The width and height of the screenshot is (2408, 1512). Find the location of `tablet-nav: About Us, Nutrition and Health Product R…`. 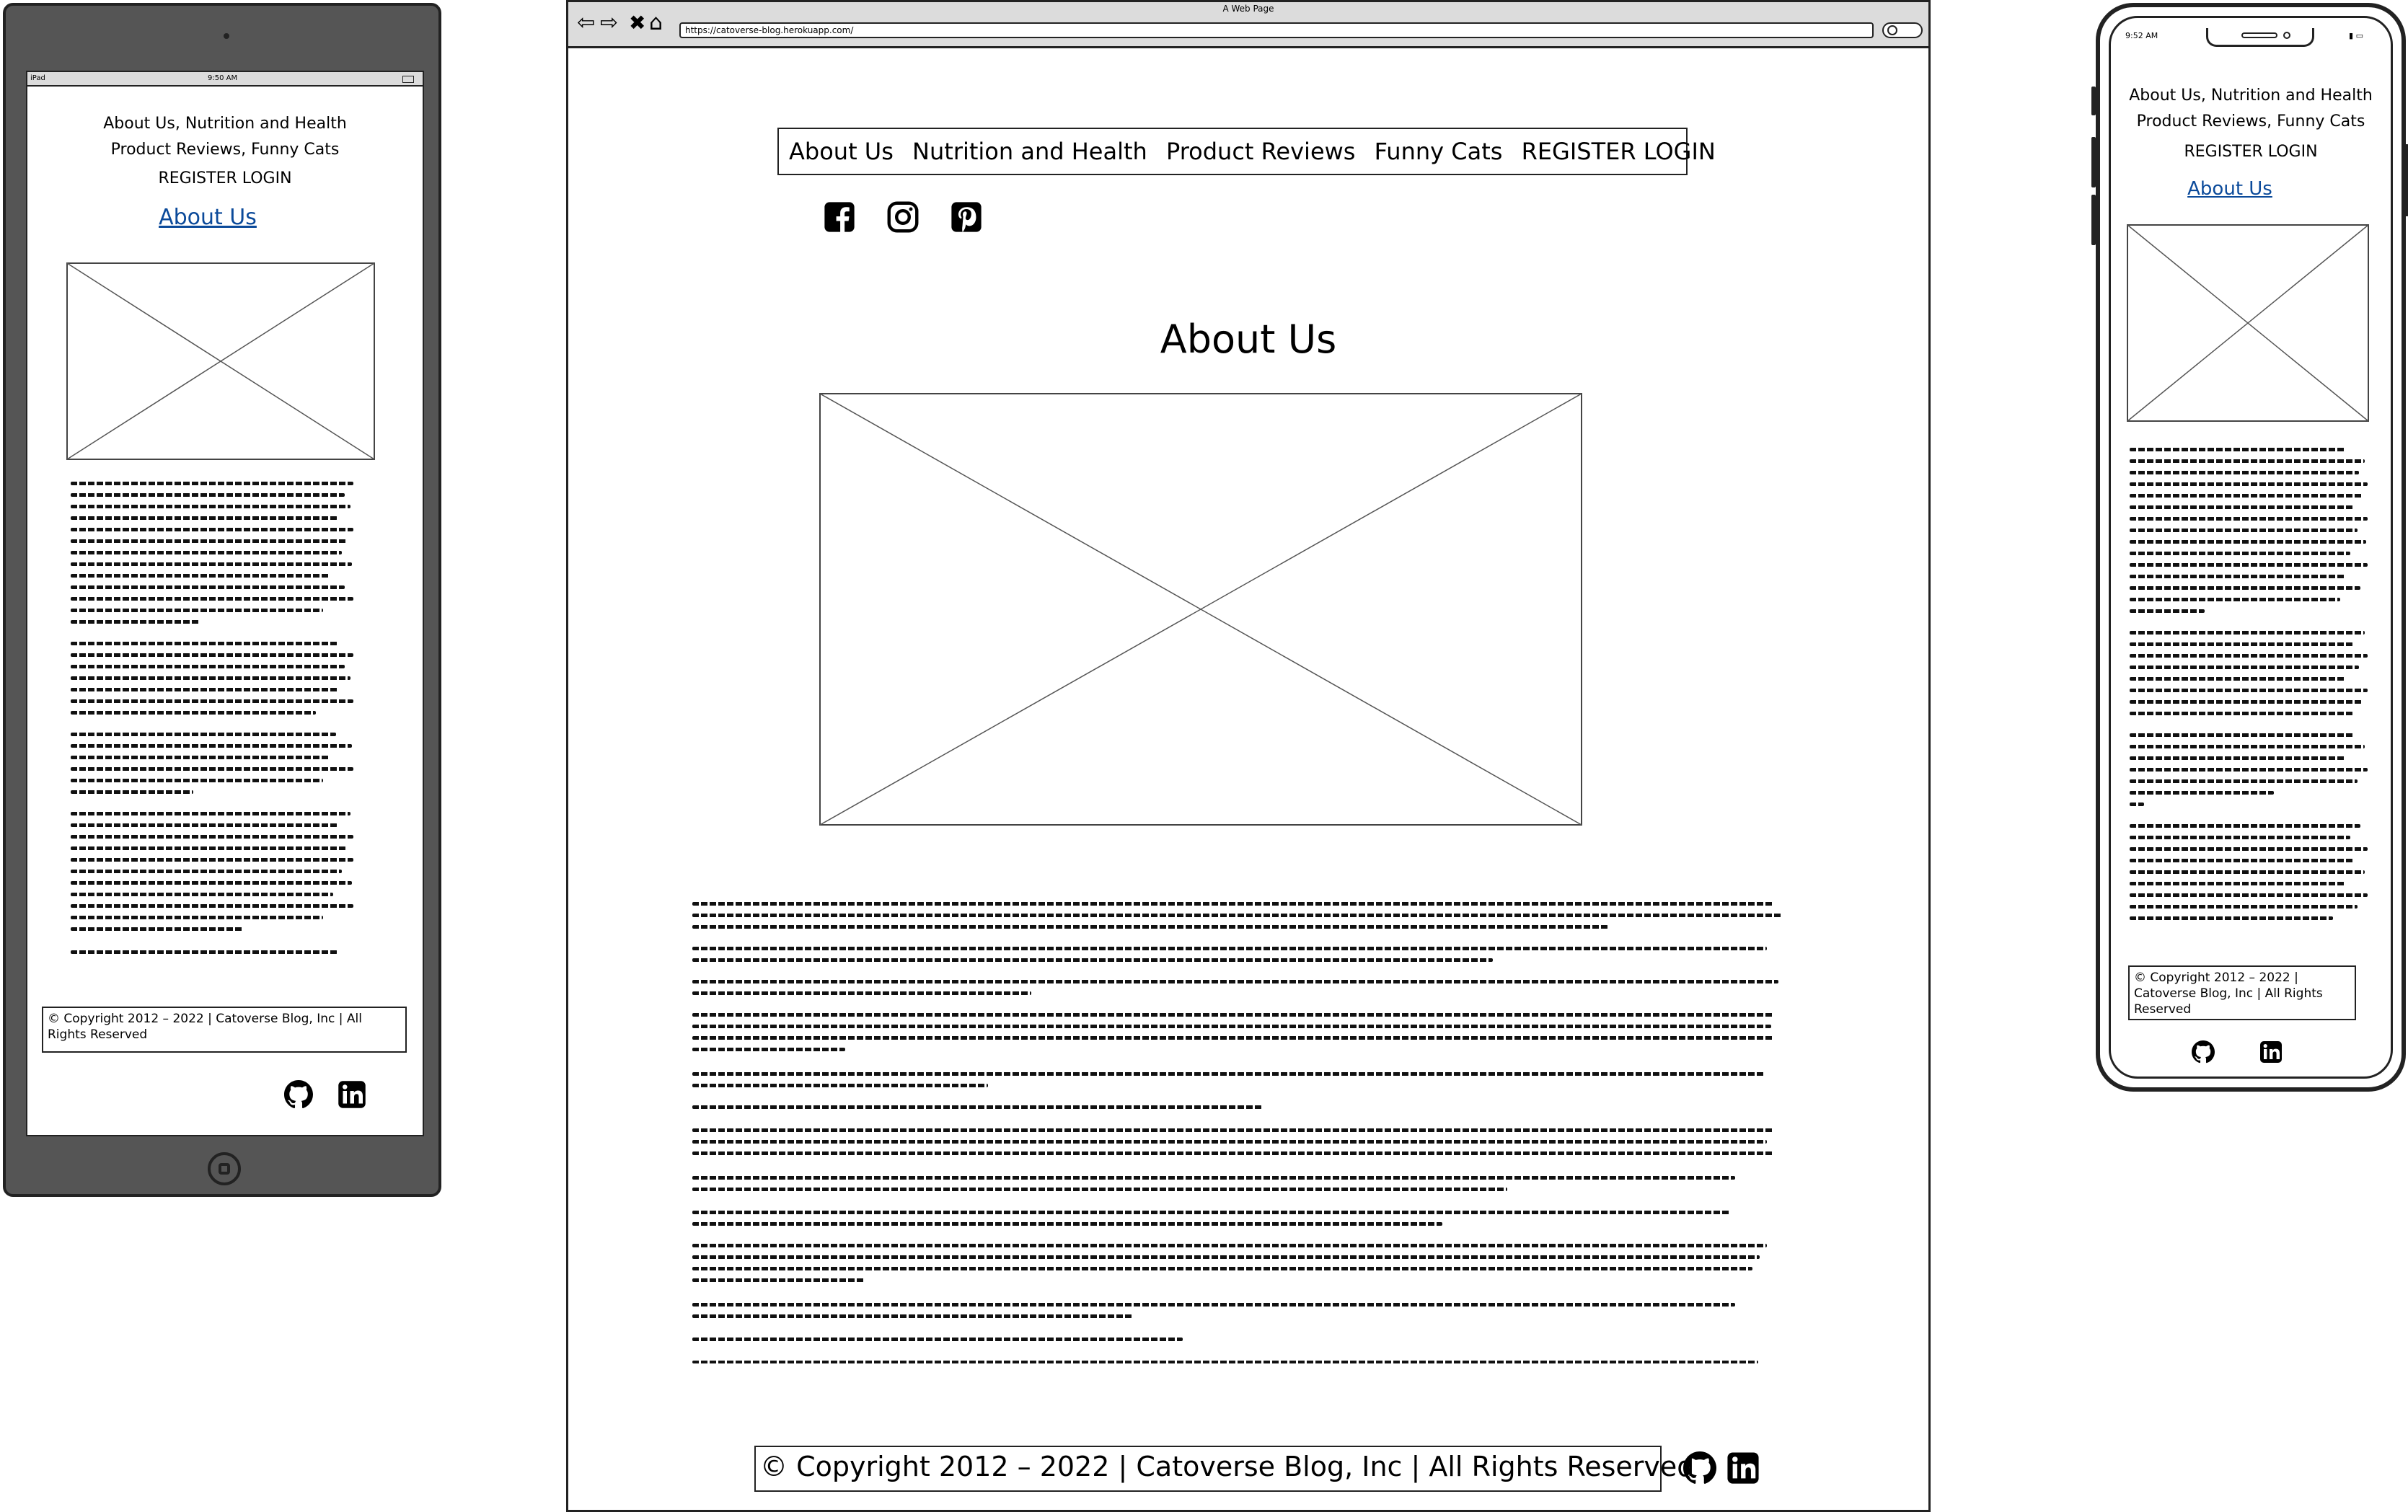

tablet-nav: About Us, Nutrition and Health Product R… is located at coordinates (225, 151).